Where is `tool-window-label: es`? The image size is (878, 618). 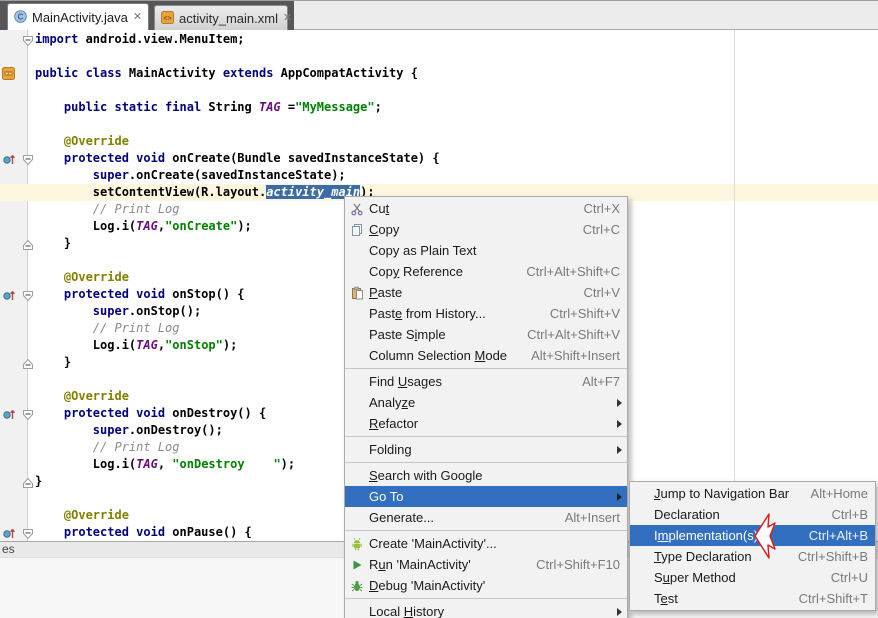 tool-window-label: es is located at coordinates (8, 549).